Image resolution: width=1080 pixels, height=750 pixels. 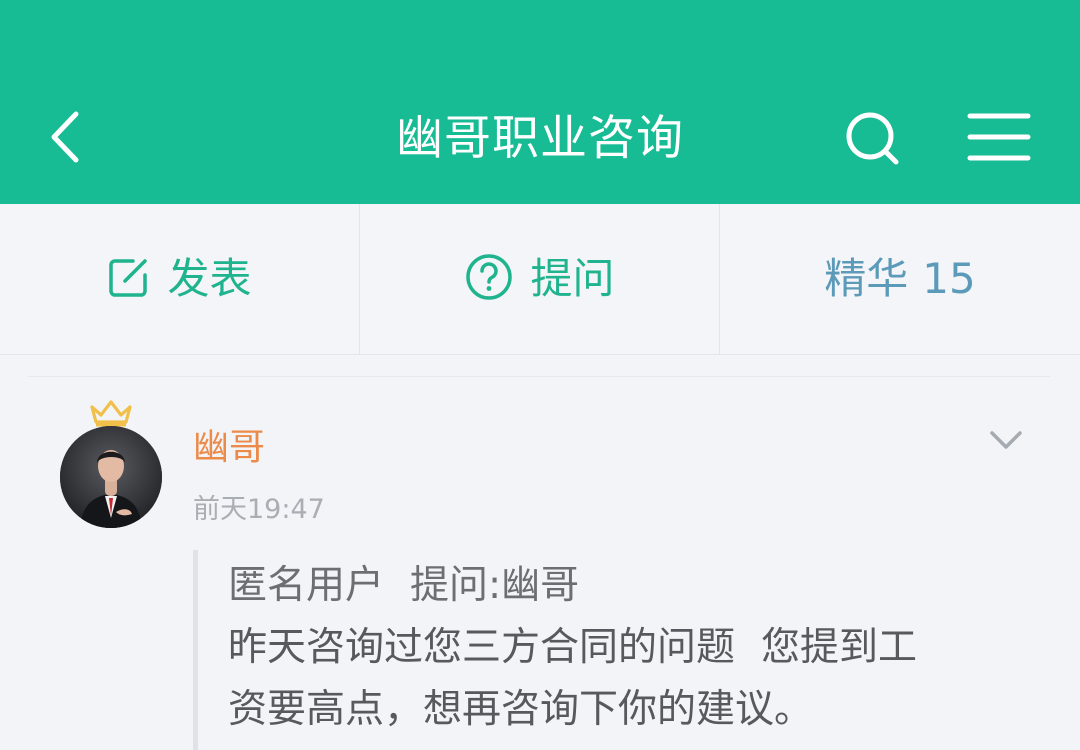 What do you see at coordinates (129, 279) in the screenshot?
I see `edit-icon` at bounding box center [129, 279].